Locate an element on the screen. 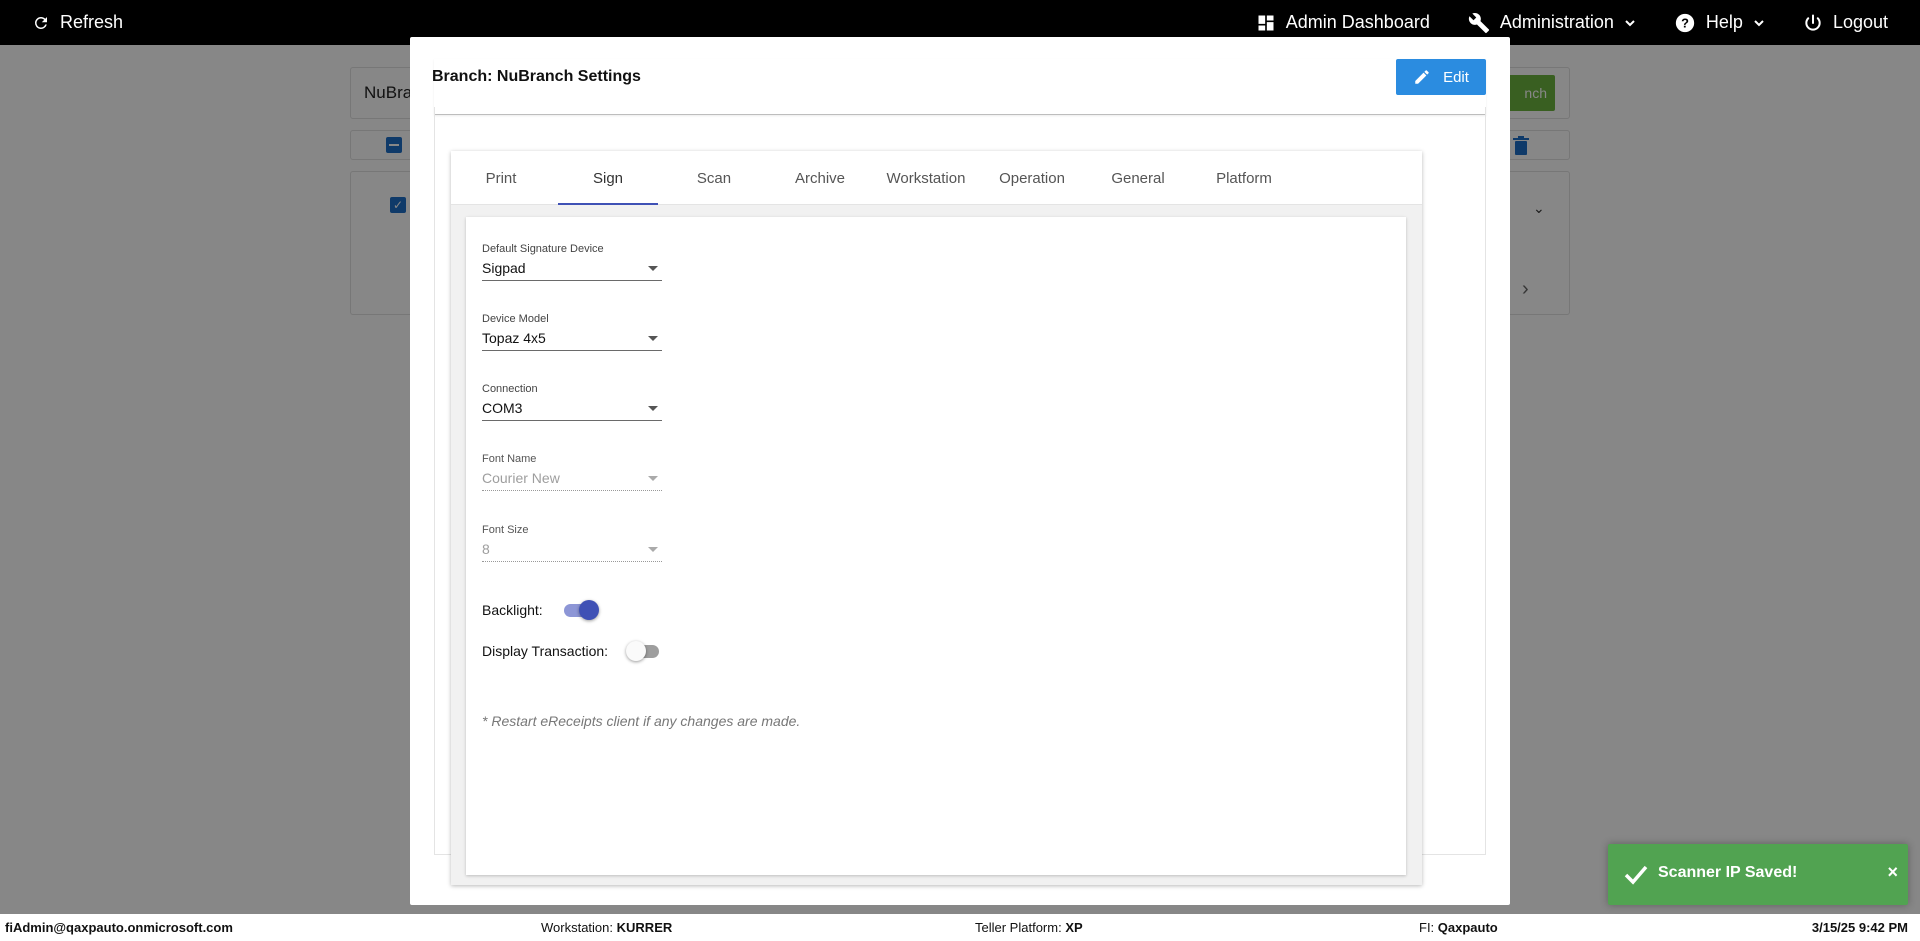 This screenshot has height=941, width=1920. backlight-row: Backlight: is located at coordinates (540, 610).